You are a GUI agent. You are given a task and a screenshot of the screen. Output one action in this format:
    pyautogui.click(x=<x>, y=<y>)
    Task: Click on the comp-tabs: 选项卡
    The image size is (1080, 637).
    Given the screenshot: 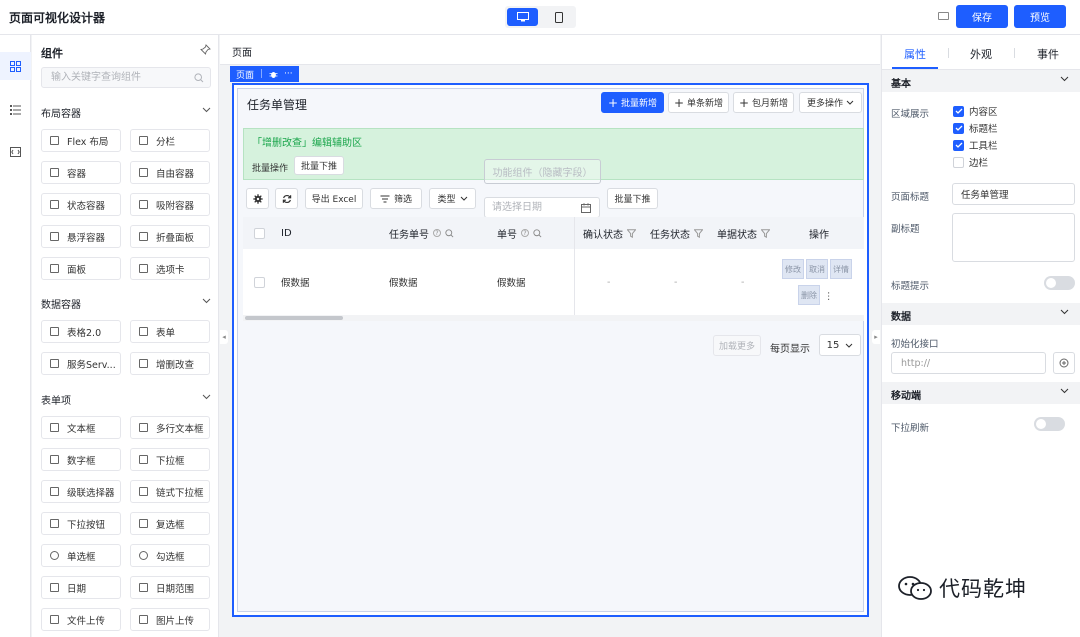 What is the action you would take?
    pyautogui.click(x=170, y=268)
    